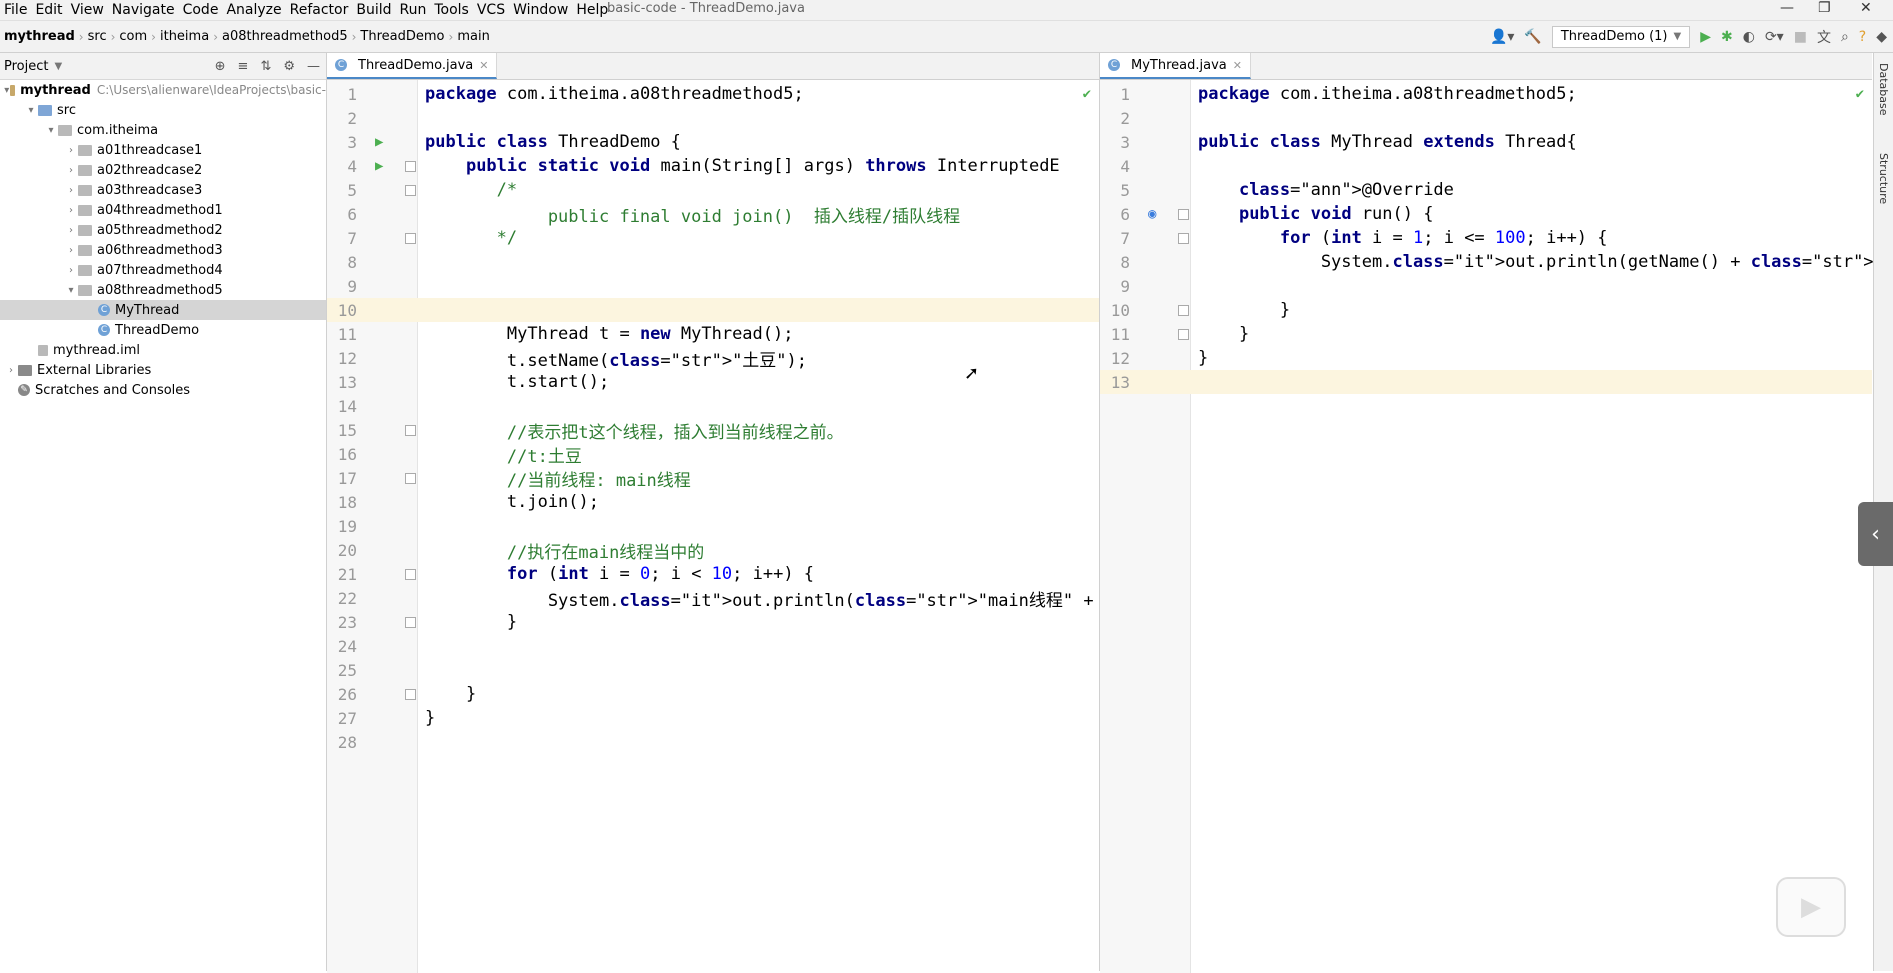 The image size is (1893, 973). I want to click on database-tab: Database, so click(1883, 89).